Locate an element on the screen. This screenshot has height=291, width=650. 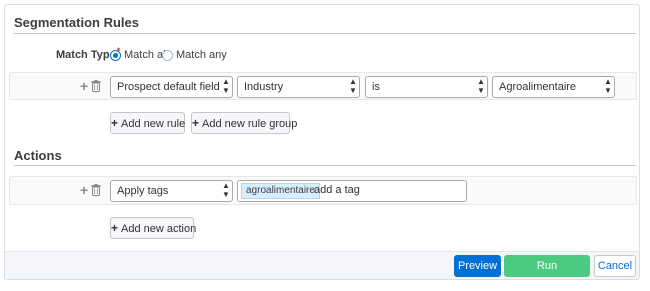
add-new-rule-group-button: + Add new rule group is located at coordinates (244, 123).